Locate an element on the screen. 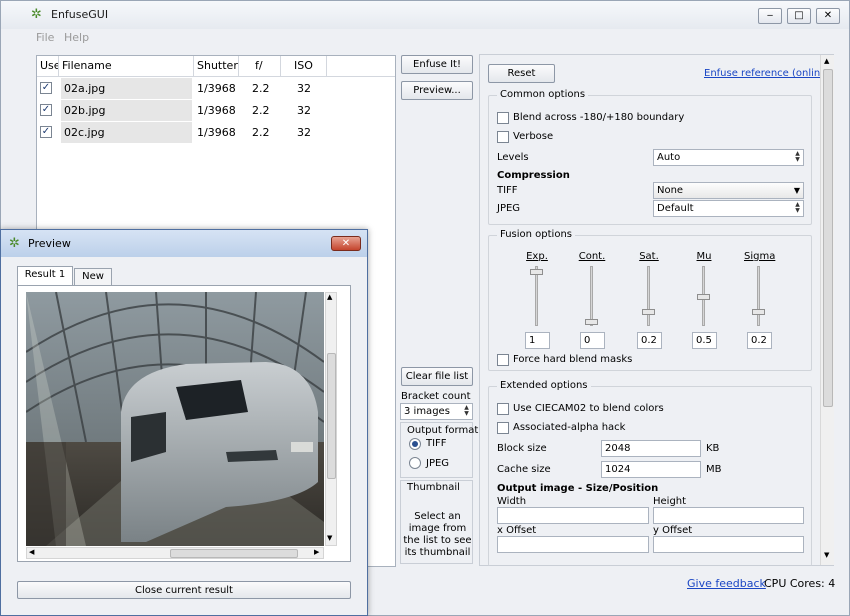  column-header-iso: ISO is located at coordinates (304, 66).